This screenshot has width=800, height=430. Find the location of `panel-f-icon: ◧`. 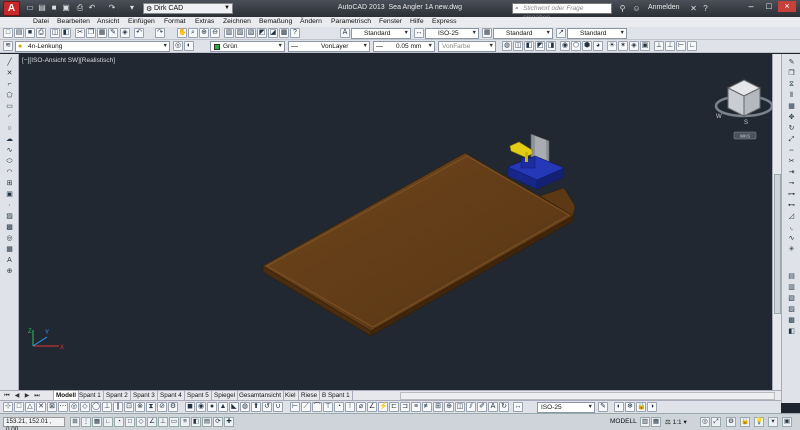

panel-f-icon: ◧ is located at coordinates (791, 331).